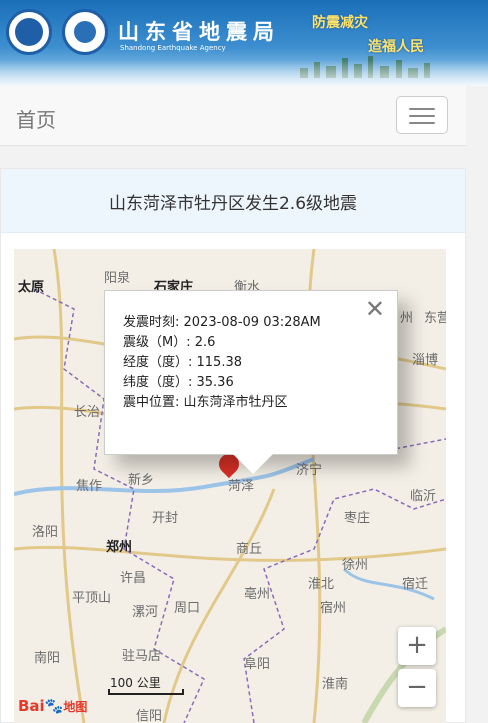  I want to click on map-city-label: 宿迁, so click(415, 584).